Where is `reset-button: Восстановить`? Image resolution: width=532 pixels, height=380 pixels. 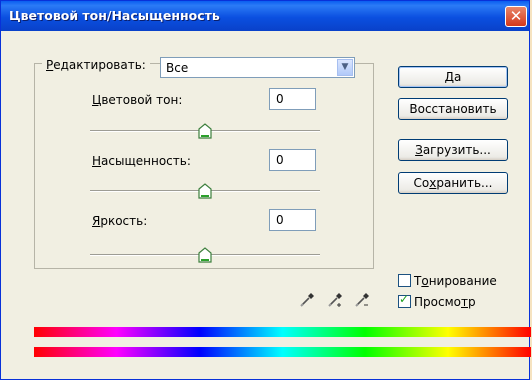
reset-button: Восстановить is located at coordinates (453, 109).